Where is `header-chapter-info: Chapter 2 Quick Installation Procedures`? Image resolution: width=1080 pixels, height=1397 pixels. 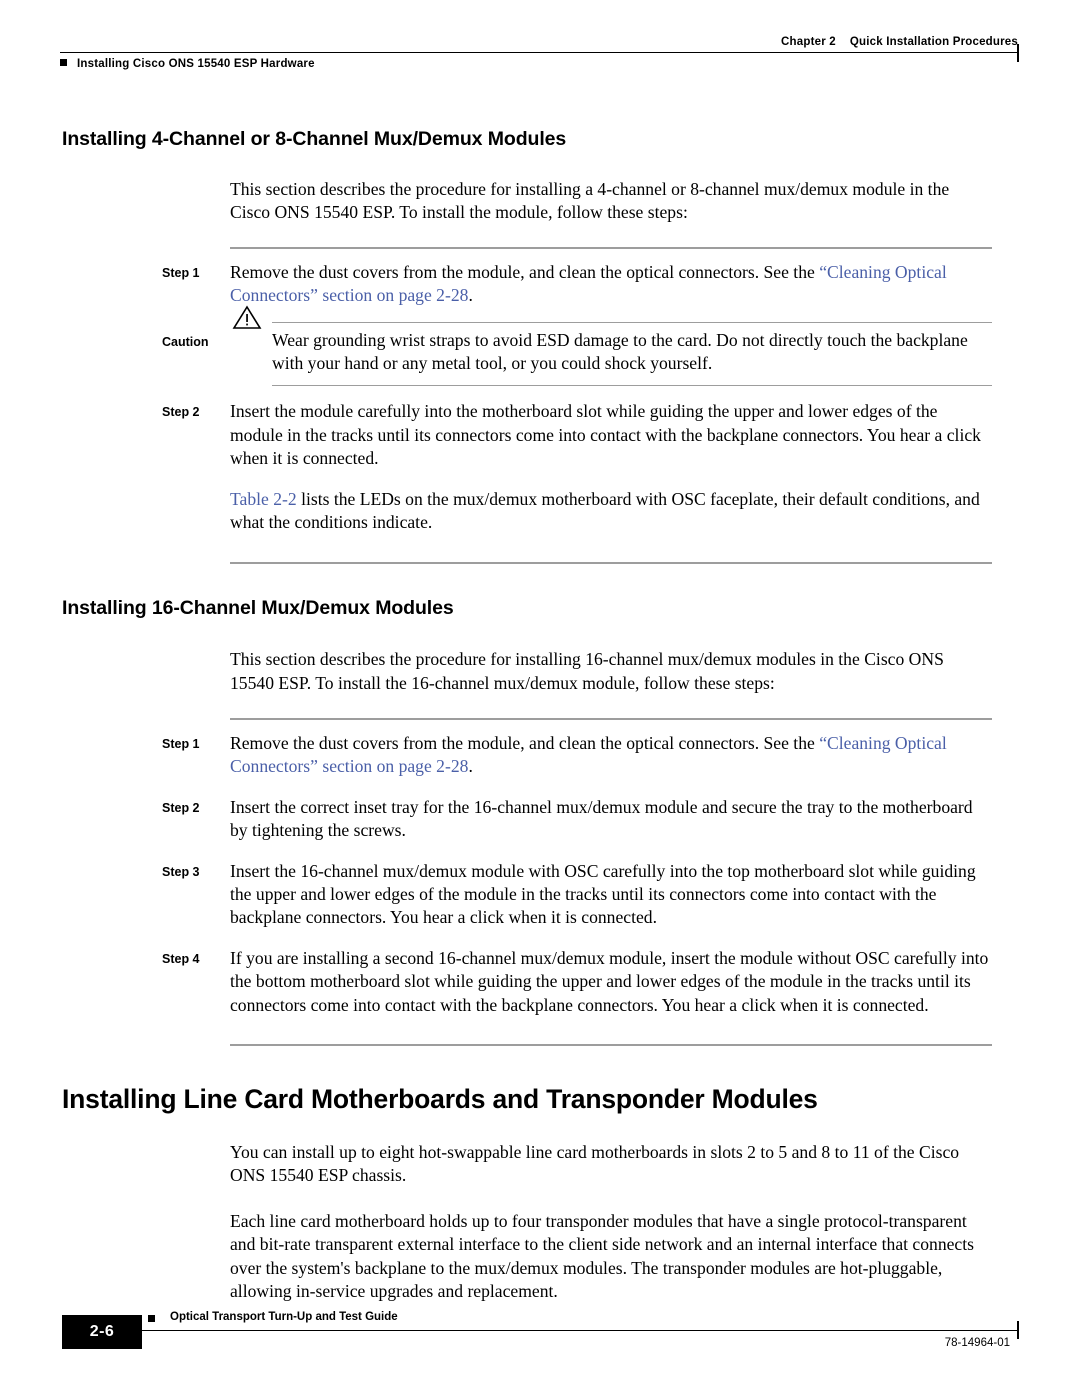
header-chapter-info: Chapter 2 Quick Installation Procedures is located at coordinates (899, 42).